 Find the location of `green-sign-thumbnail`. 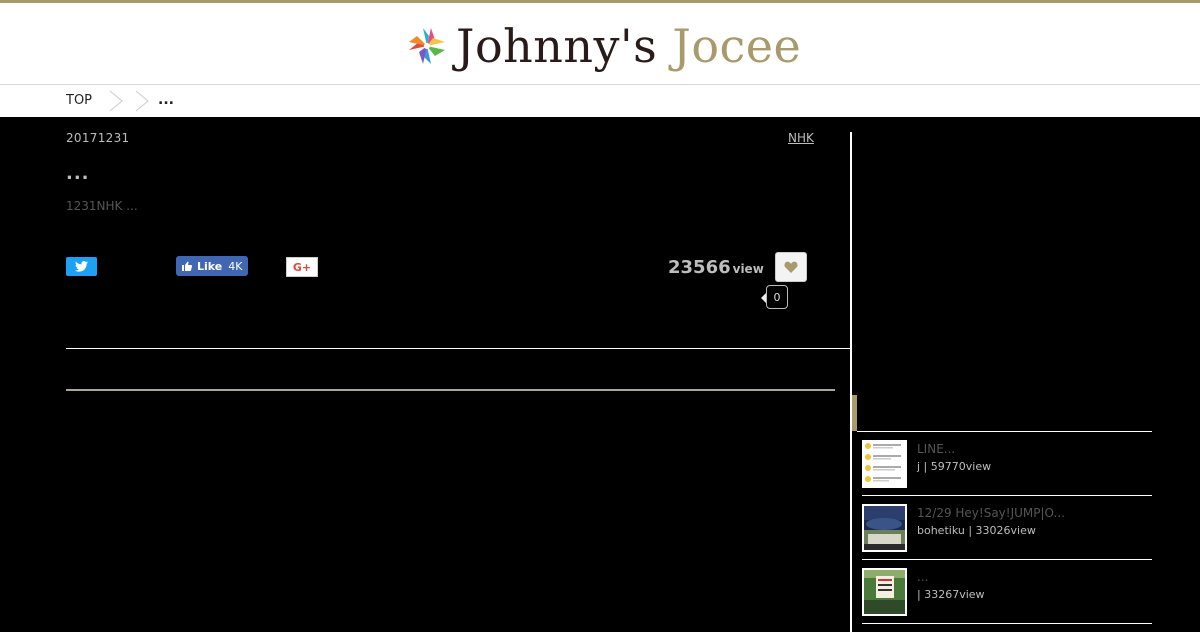

green-sign-thumbnail is located at coordinates (884, 592).